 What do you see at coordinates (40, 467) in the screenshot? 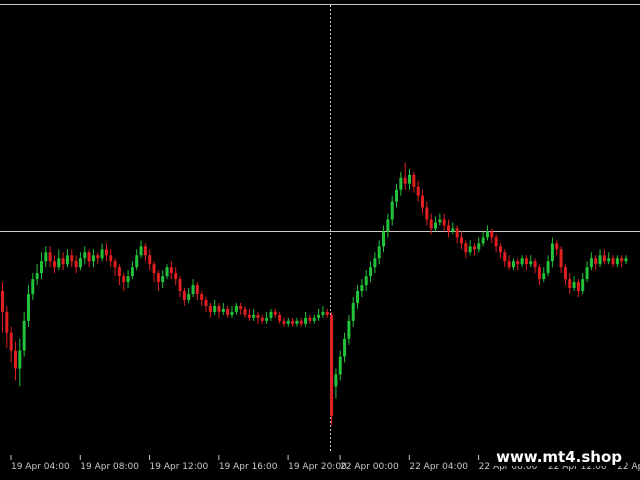
I see `x-tick-label: 19 Apr 04:00` at bounding box center [40, 467].